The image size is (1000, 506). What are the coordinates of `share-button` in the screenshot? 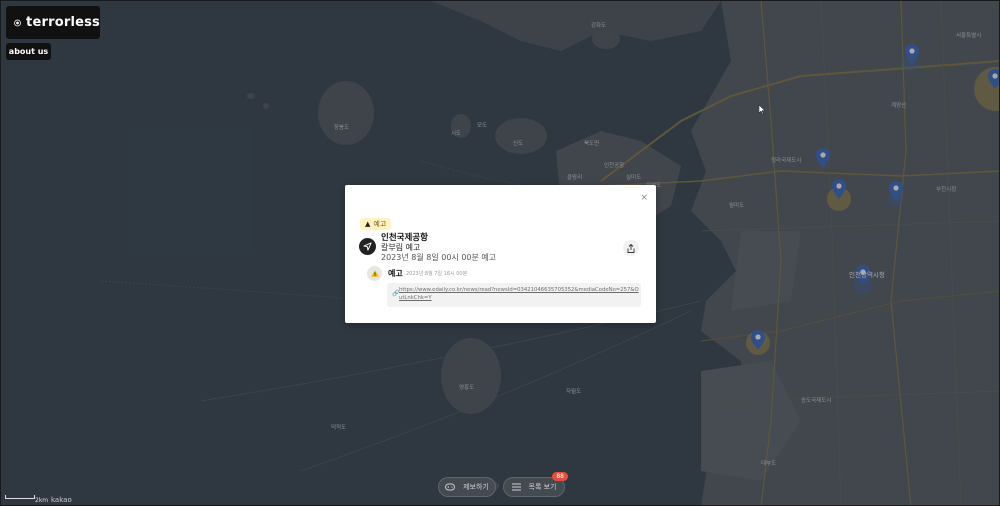 It's located at (631, 248).